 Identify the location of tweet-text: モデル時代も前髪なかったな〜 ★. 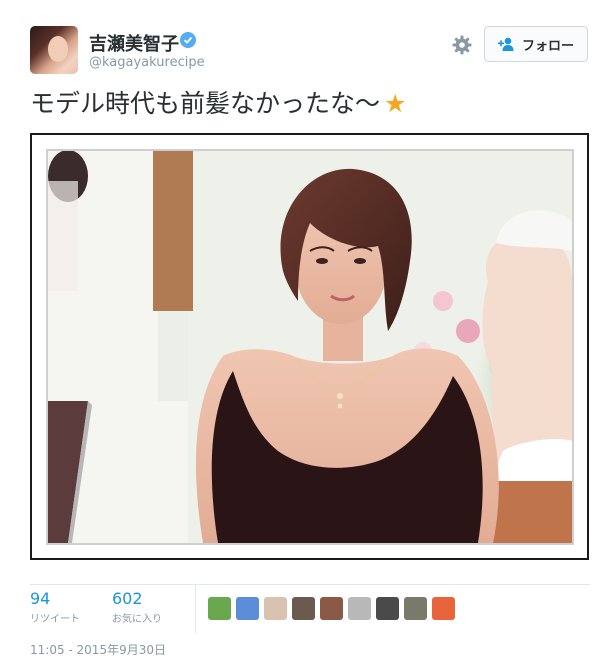
(218, 104).